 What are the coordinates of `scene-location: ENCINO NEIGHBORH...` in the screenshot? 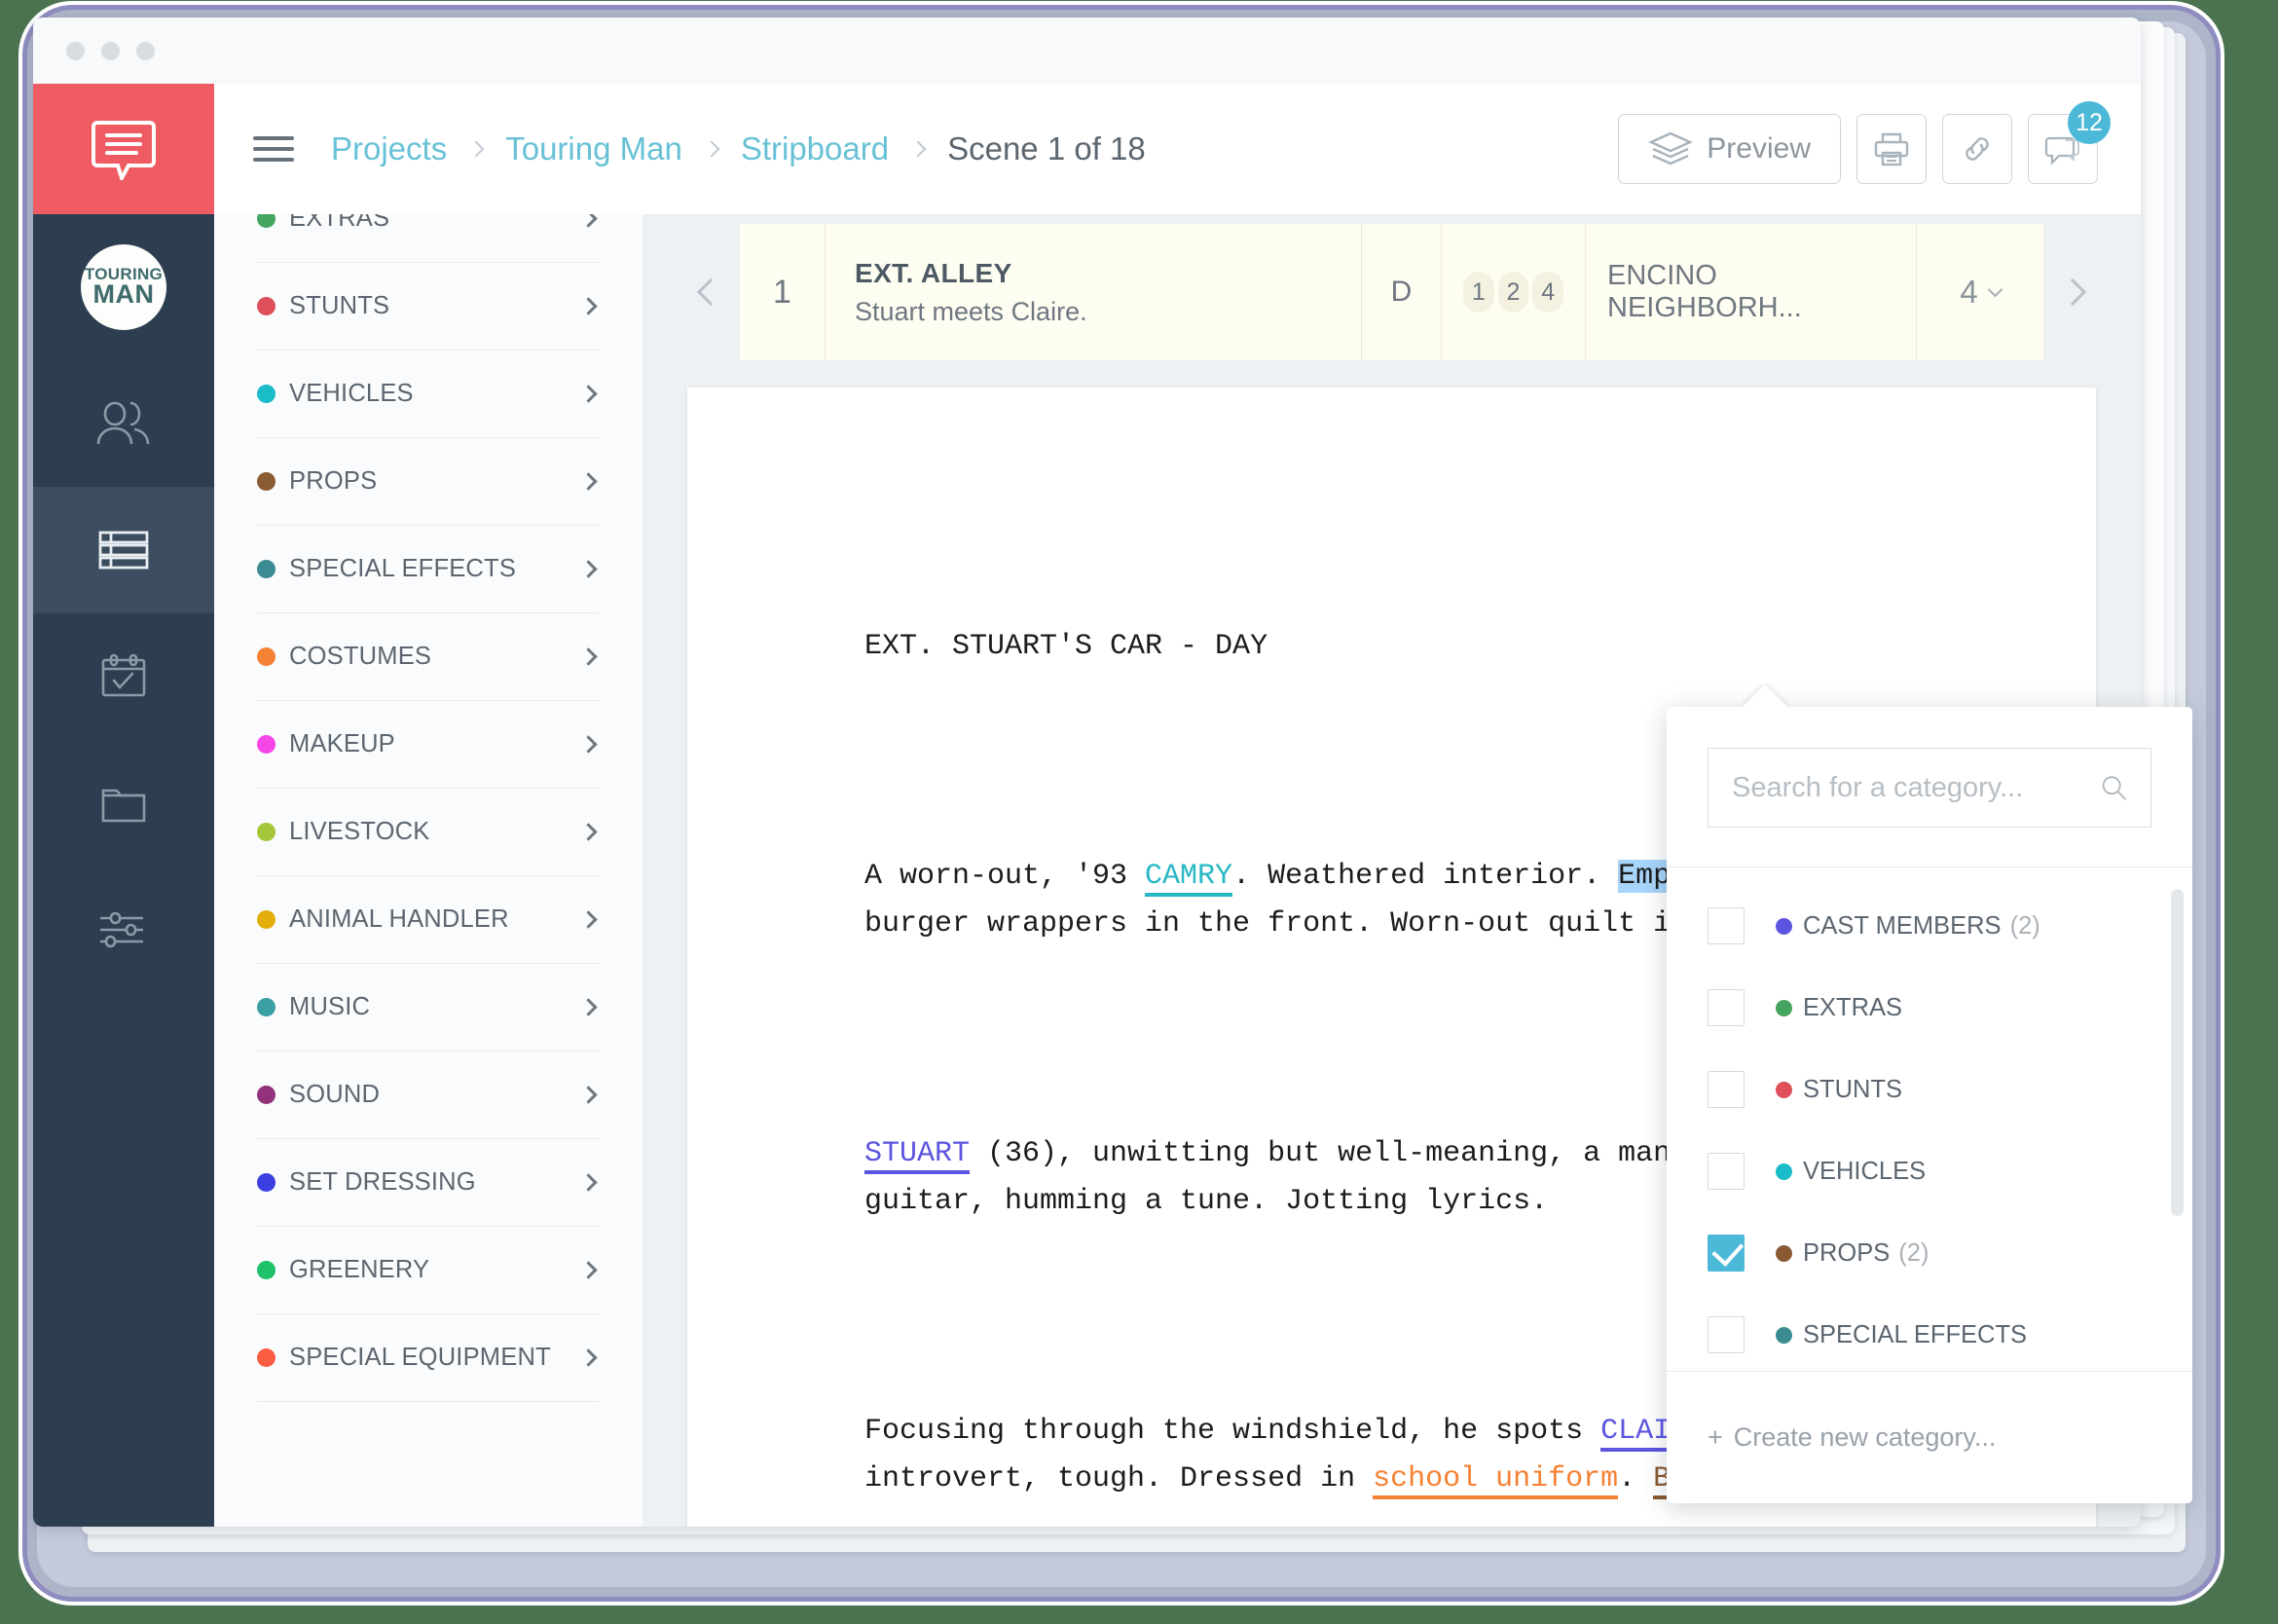 It's located at (1752, 292).